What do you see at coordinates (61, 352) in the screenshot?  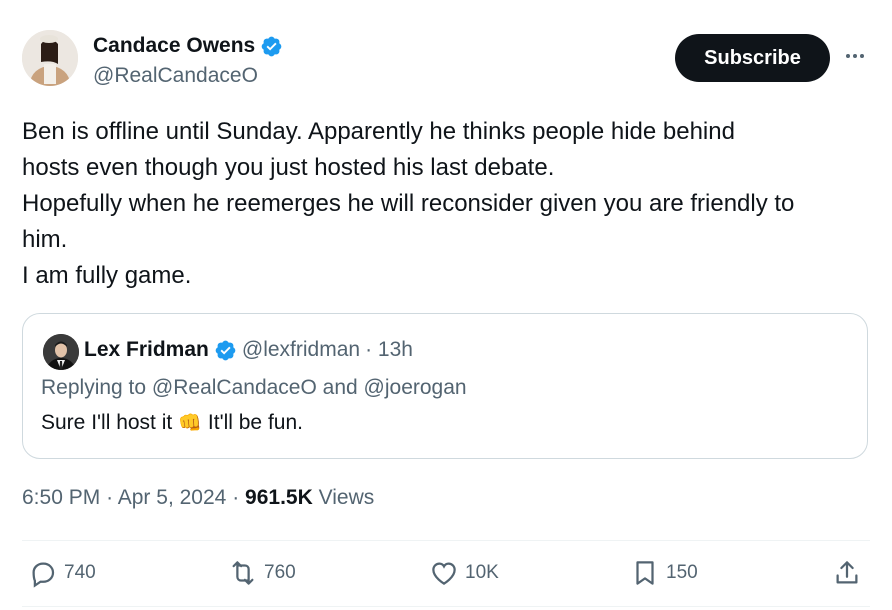 I see `quoted-author-avatar` at bounding box center [61, 352].